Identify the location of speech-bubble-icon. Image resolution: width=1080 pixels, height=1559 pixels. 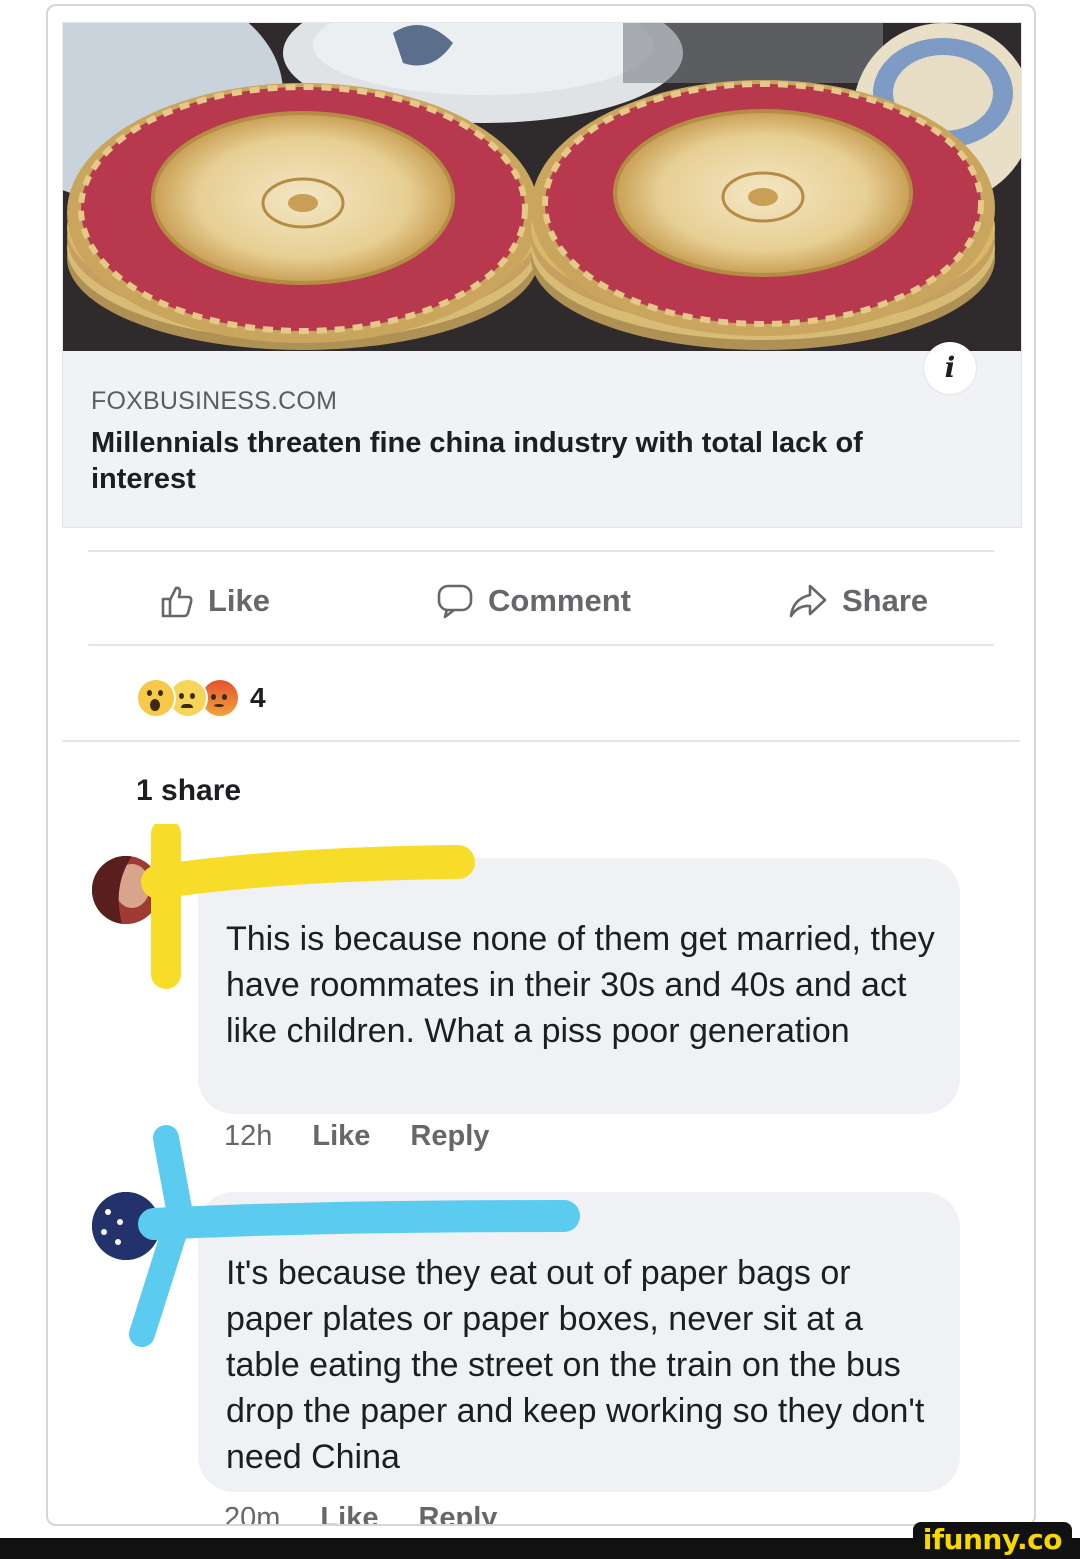
(455, 601).